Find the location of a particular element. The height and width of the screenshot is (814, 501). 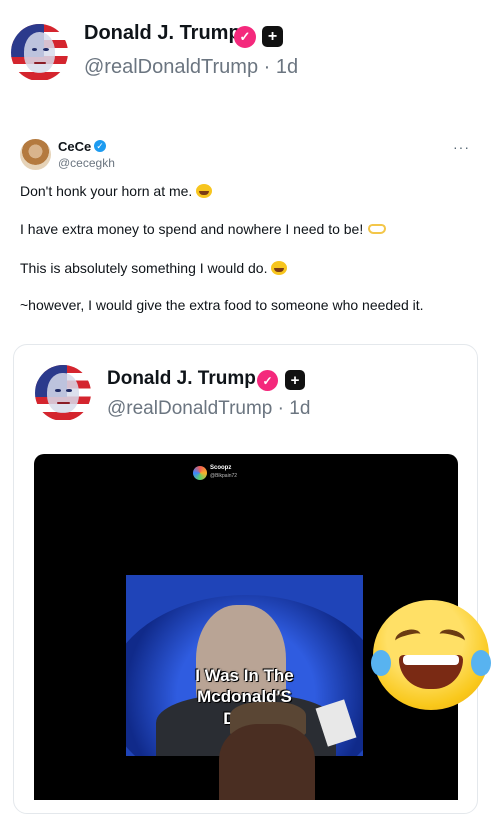

watermark-name: Scoopz is located at coordinates (221, 468).